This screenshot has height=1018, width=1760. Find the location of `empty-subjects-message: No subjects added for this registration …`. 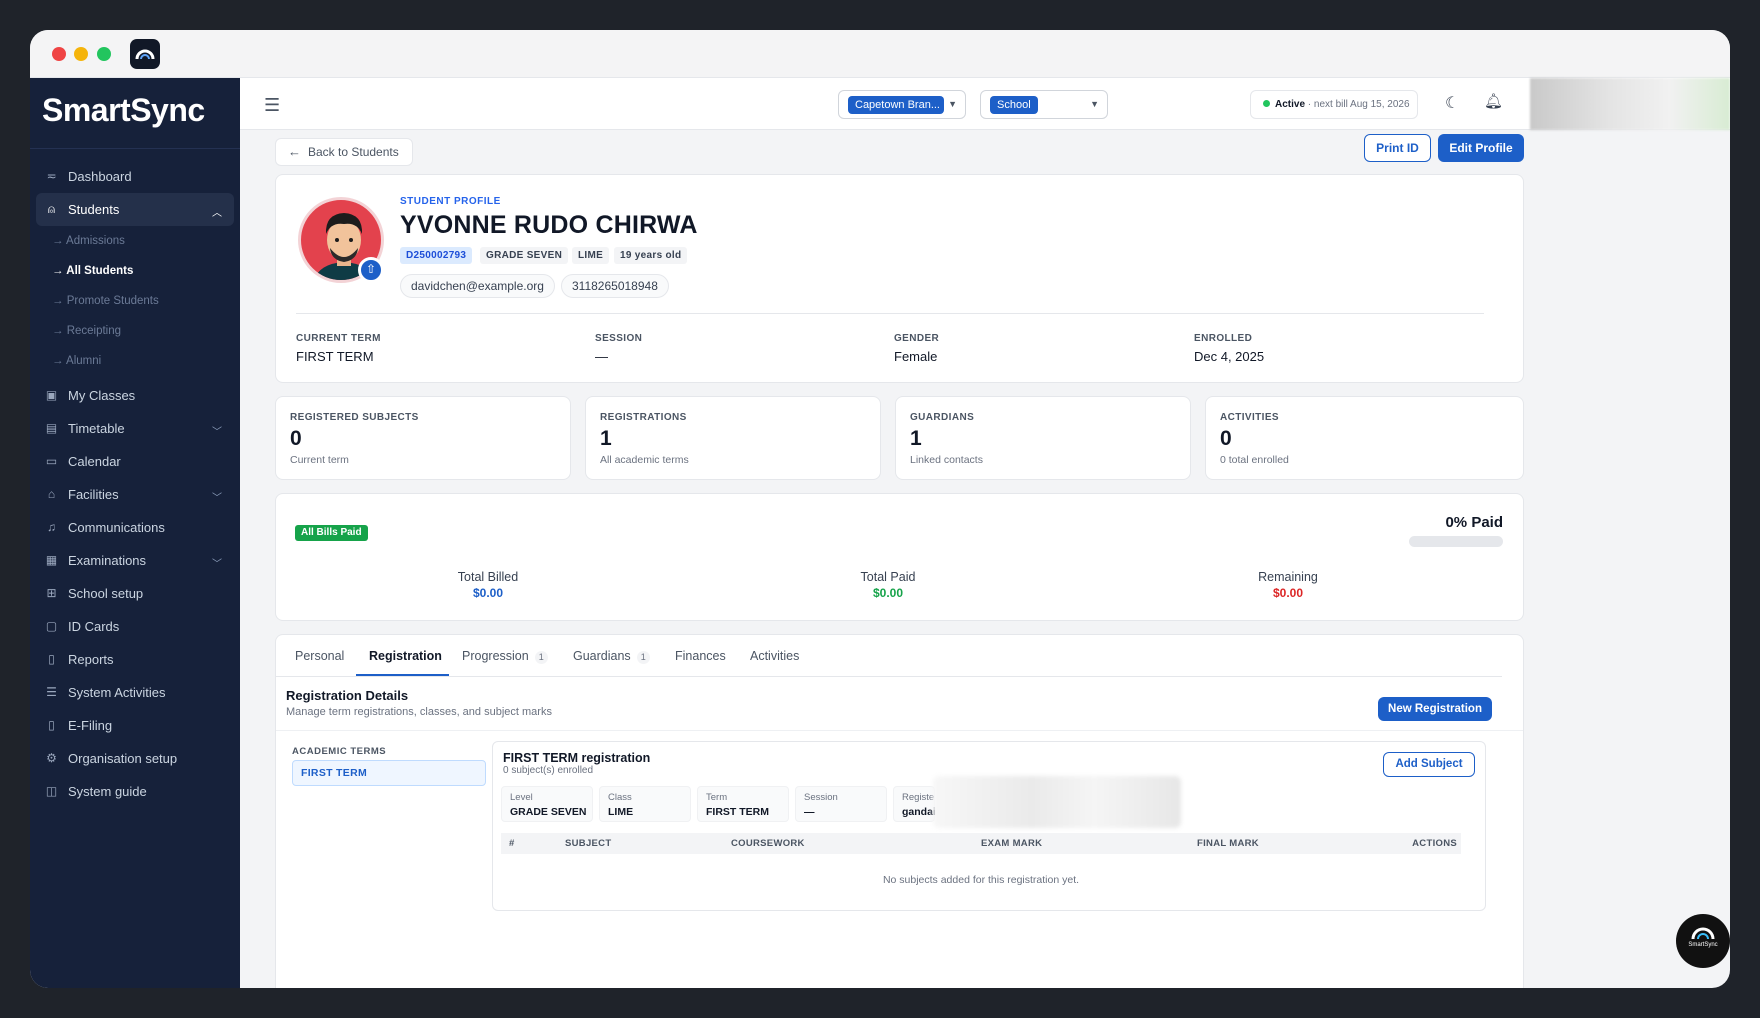

empty-subjects-message: No subjects added for this registration … is located at coordinates (981, 880).